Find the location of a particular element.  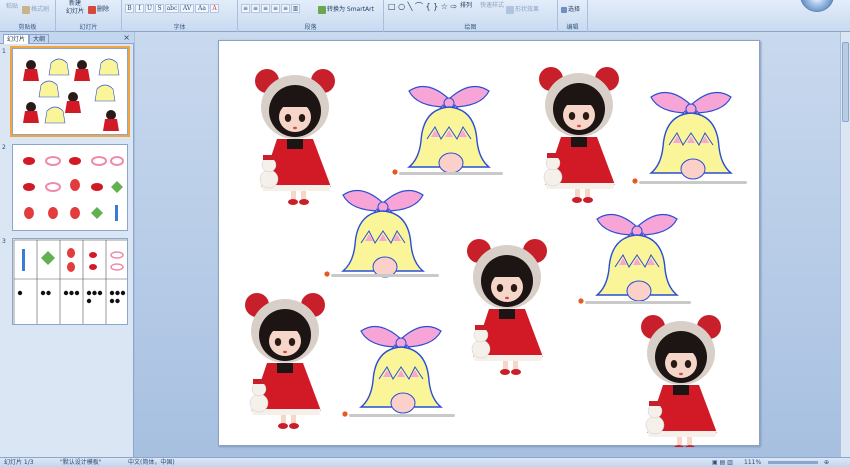

justify-icon: ≡ is located at coordinates (275, 8).